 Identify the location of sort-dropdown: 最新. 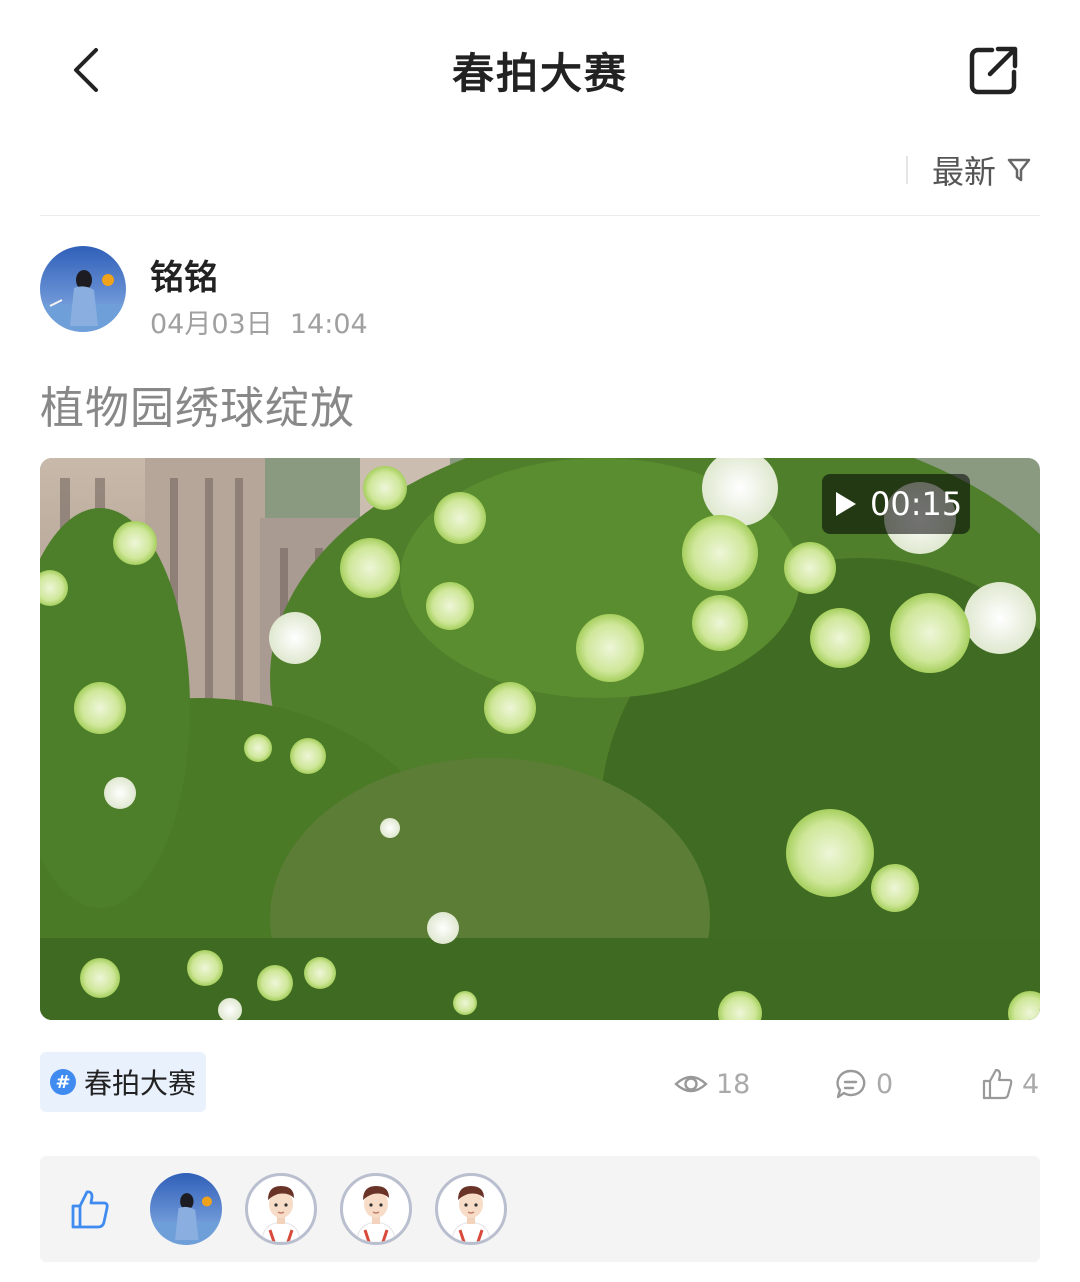
(982, 170).